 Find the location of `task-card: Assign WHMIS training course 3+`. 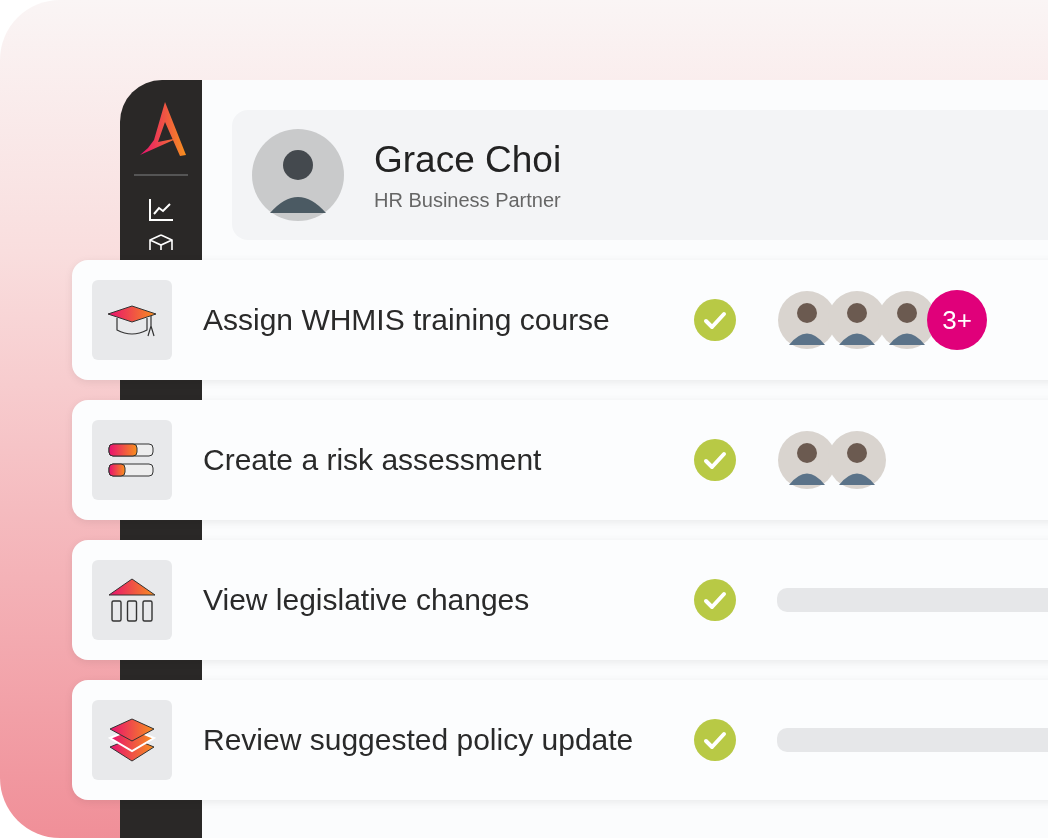

task-card: Assign WHMIS training course 3+ is located at coordinates (560, 320).